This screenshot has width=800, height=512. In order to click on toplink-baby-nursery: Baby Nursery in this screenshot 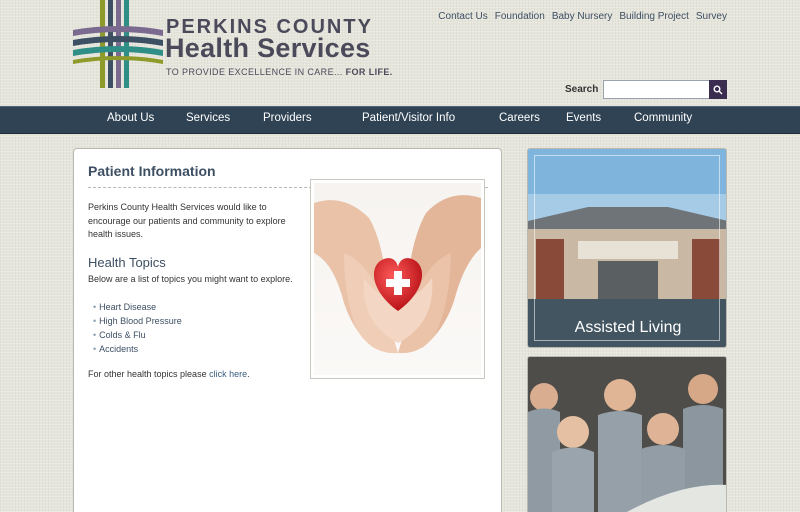, I will do `click(582, 16)`.